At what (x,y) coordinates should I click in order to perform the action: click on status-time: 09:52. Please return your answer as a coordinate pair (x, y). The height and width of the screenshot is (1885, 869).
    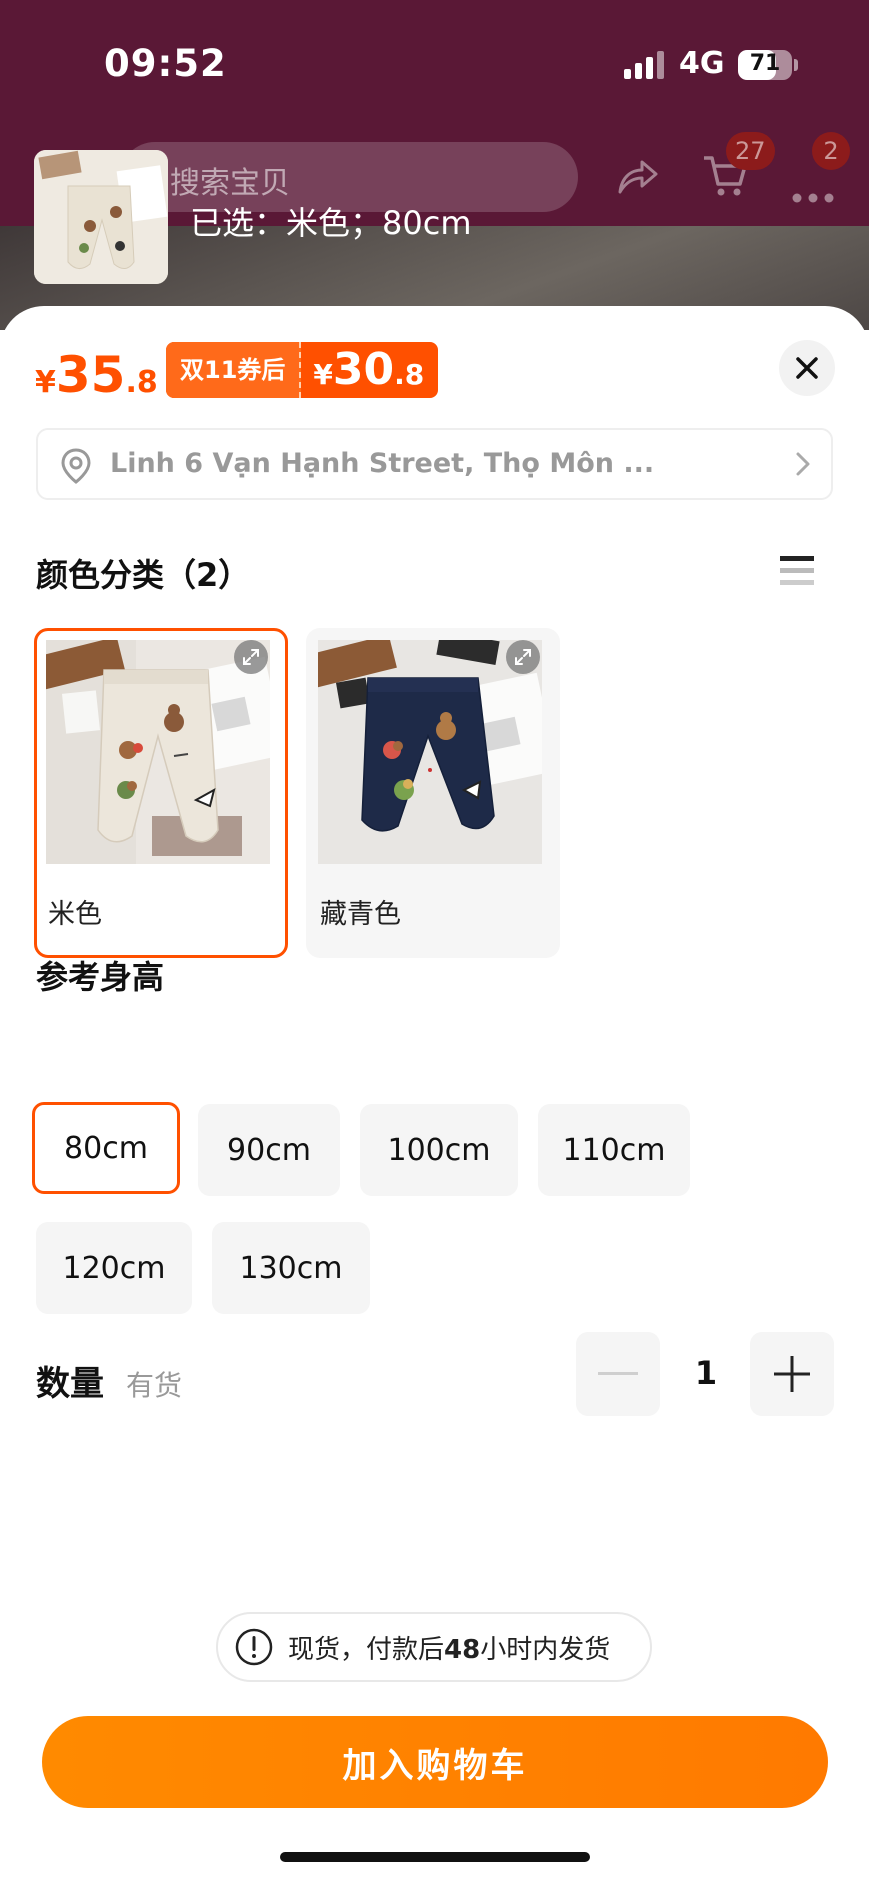
    Looking at the image, I should click on (165, 63).